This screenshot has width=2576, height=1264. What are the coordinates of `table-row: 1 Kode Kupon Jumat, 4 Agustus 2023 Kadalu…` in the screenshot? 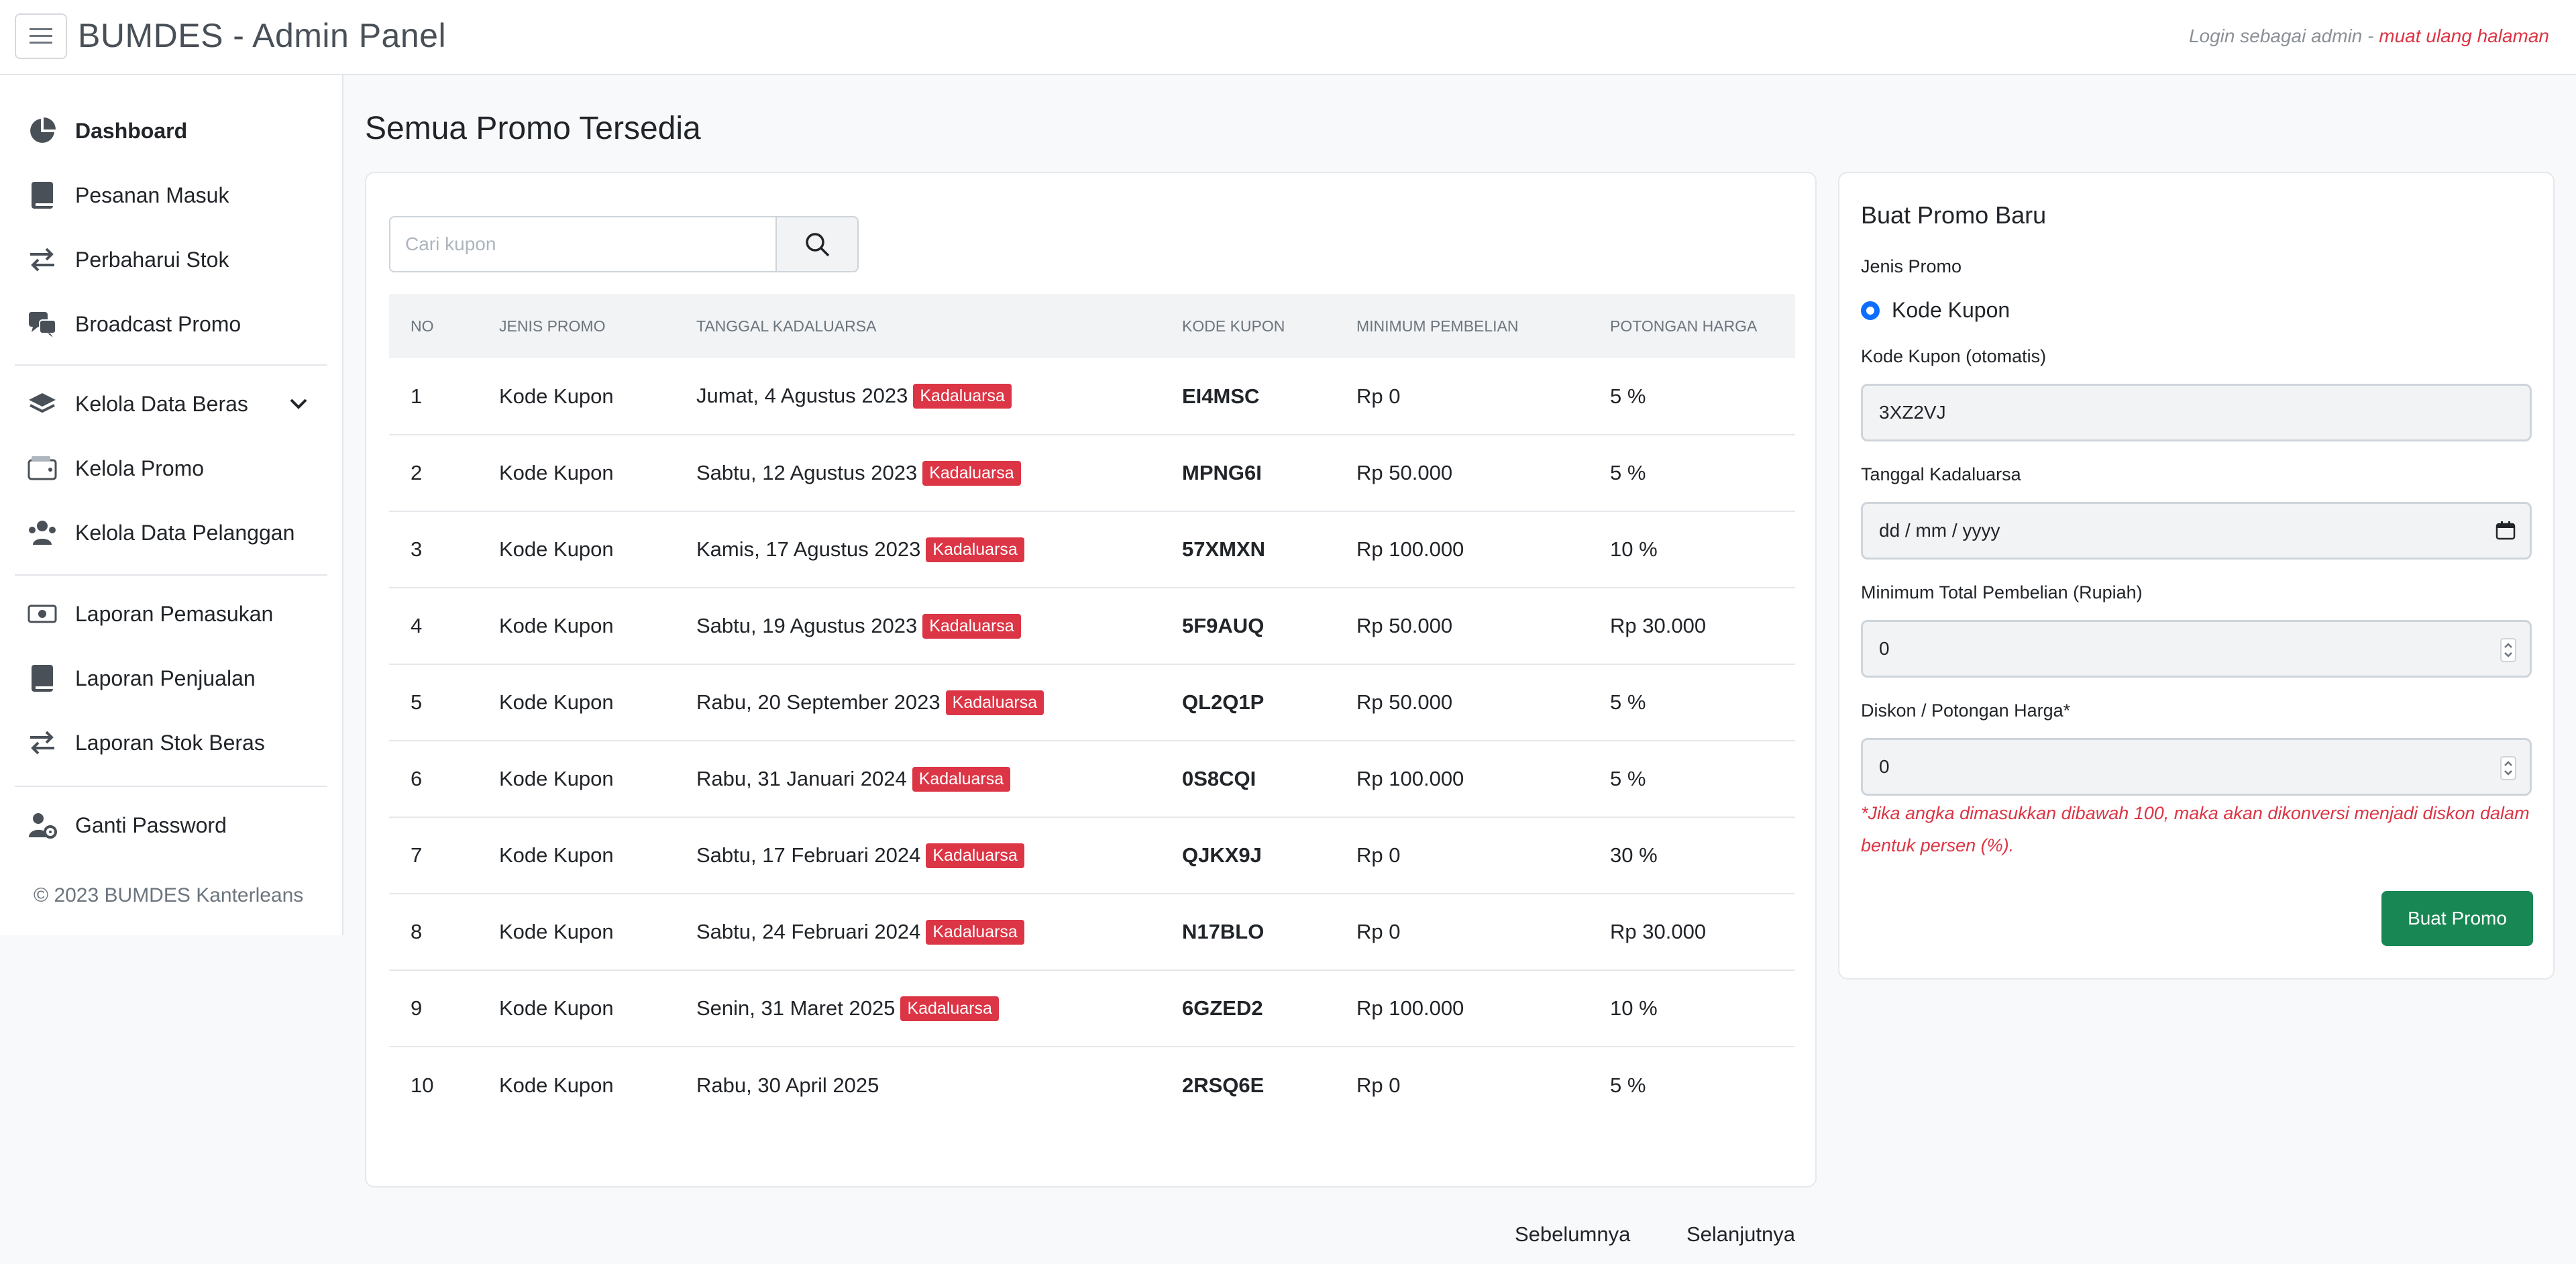 It's located at (1092, 396).